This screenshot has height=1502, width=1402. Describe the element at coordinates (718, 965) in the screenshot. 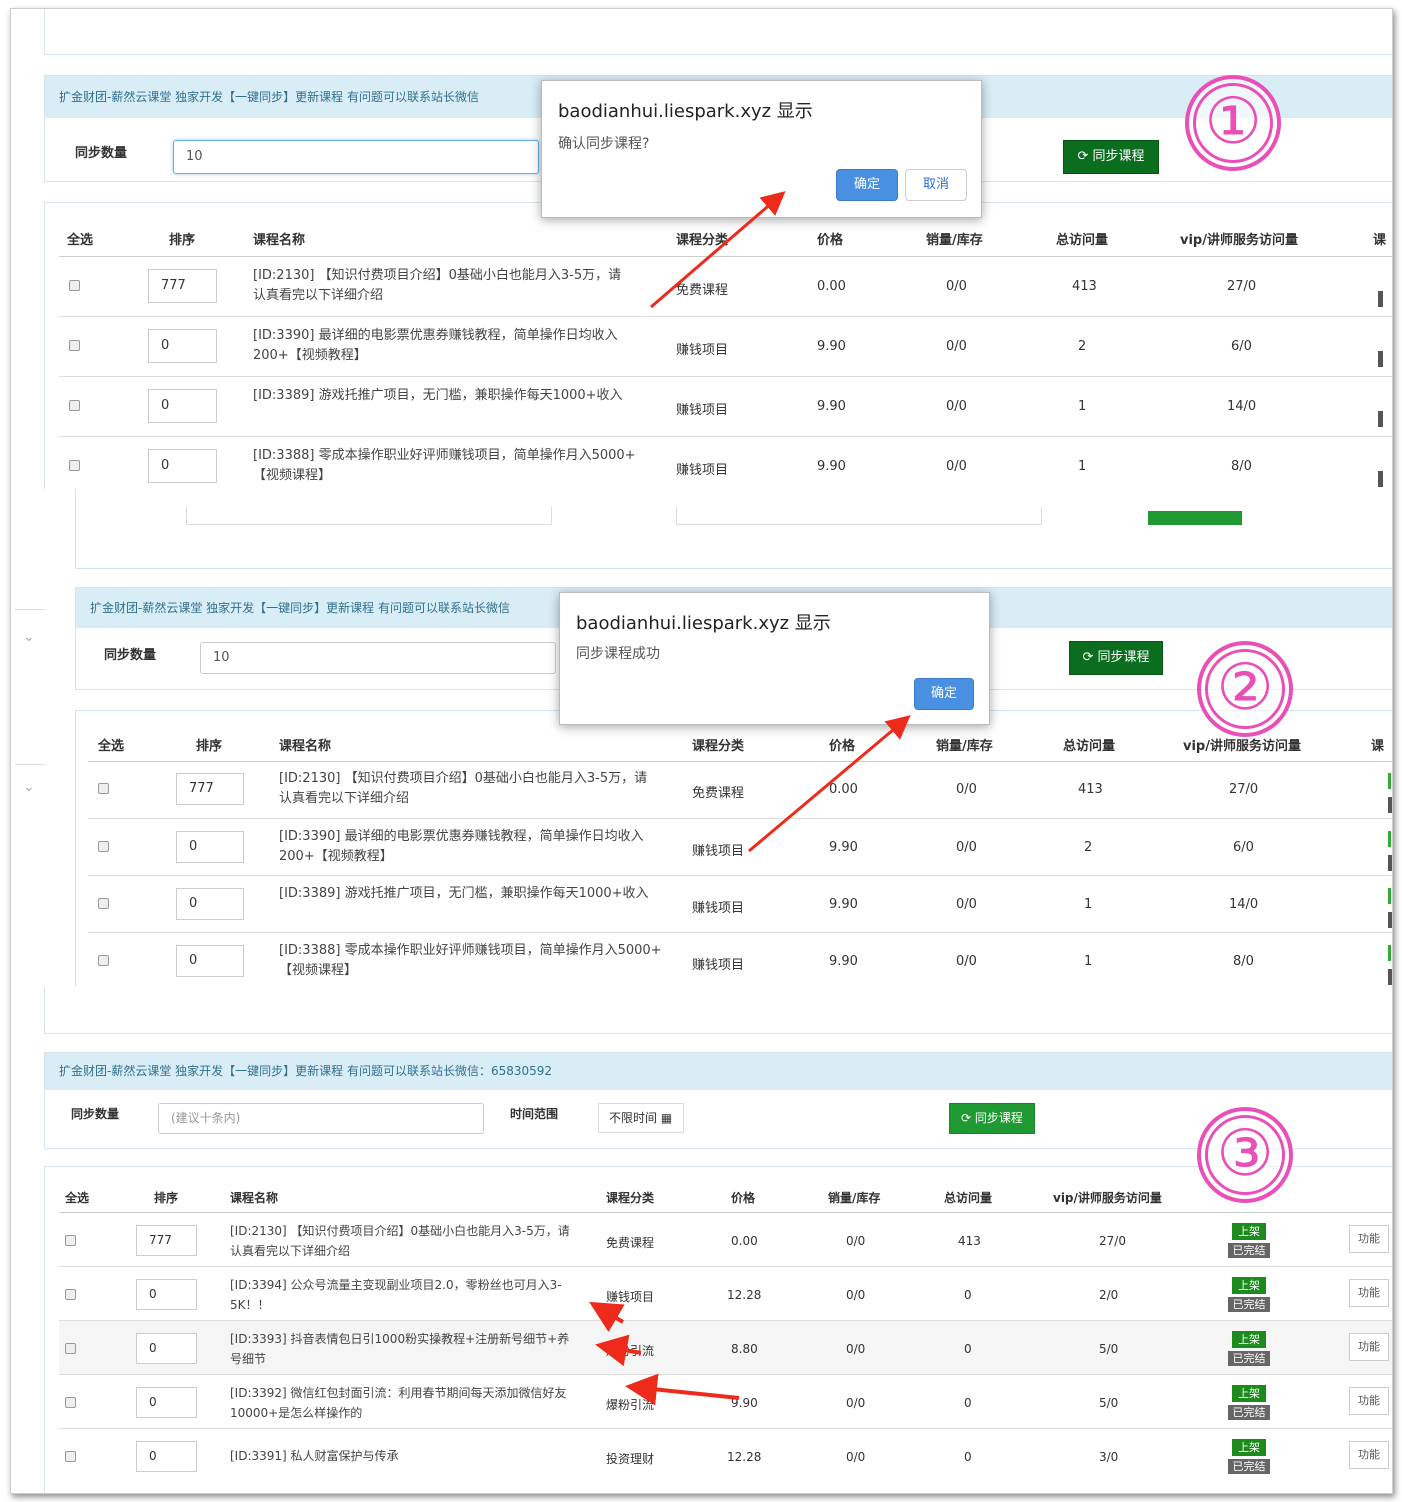

I see `course-category: 赚钱项目` at that location.